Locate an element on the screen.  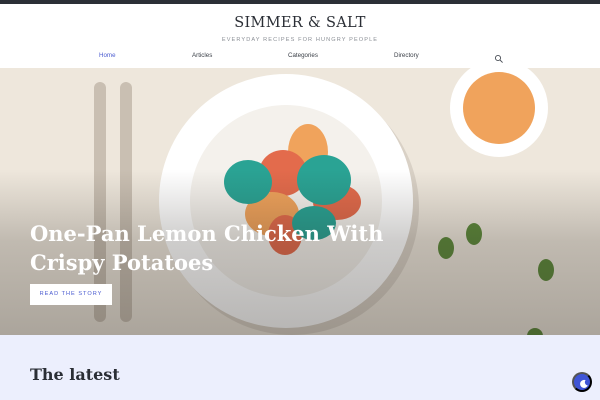
dark-mode-toggle is located at coordinates (582, 382).